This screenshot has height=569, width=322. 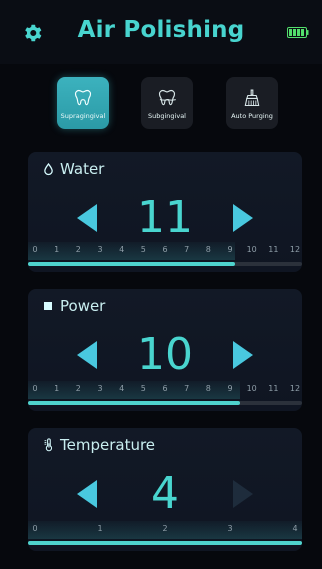 I want to click on power-scale-tick: 2, so click(x=78, y=388).